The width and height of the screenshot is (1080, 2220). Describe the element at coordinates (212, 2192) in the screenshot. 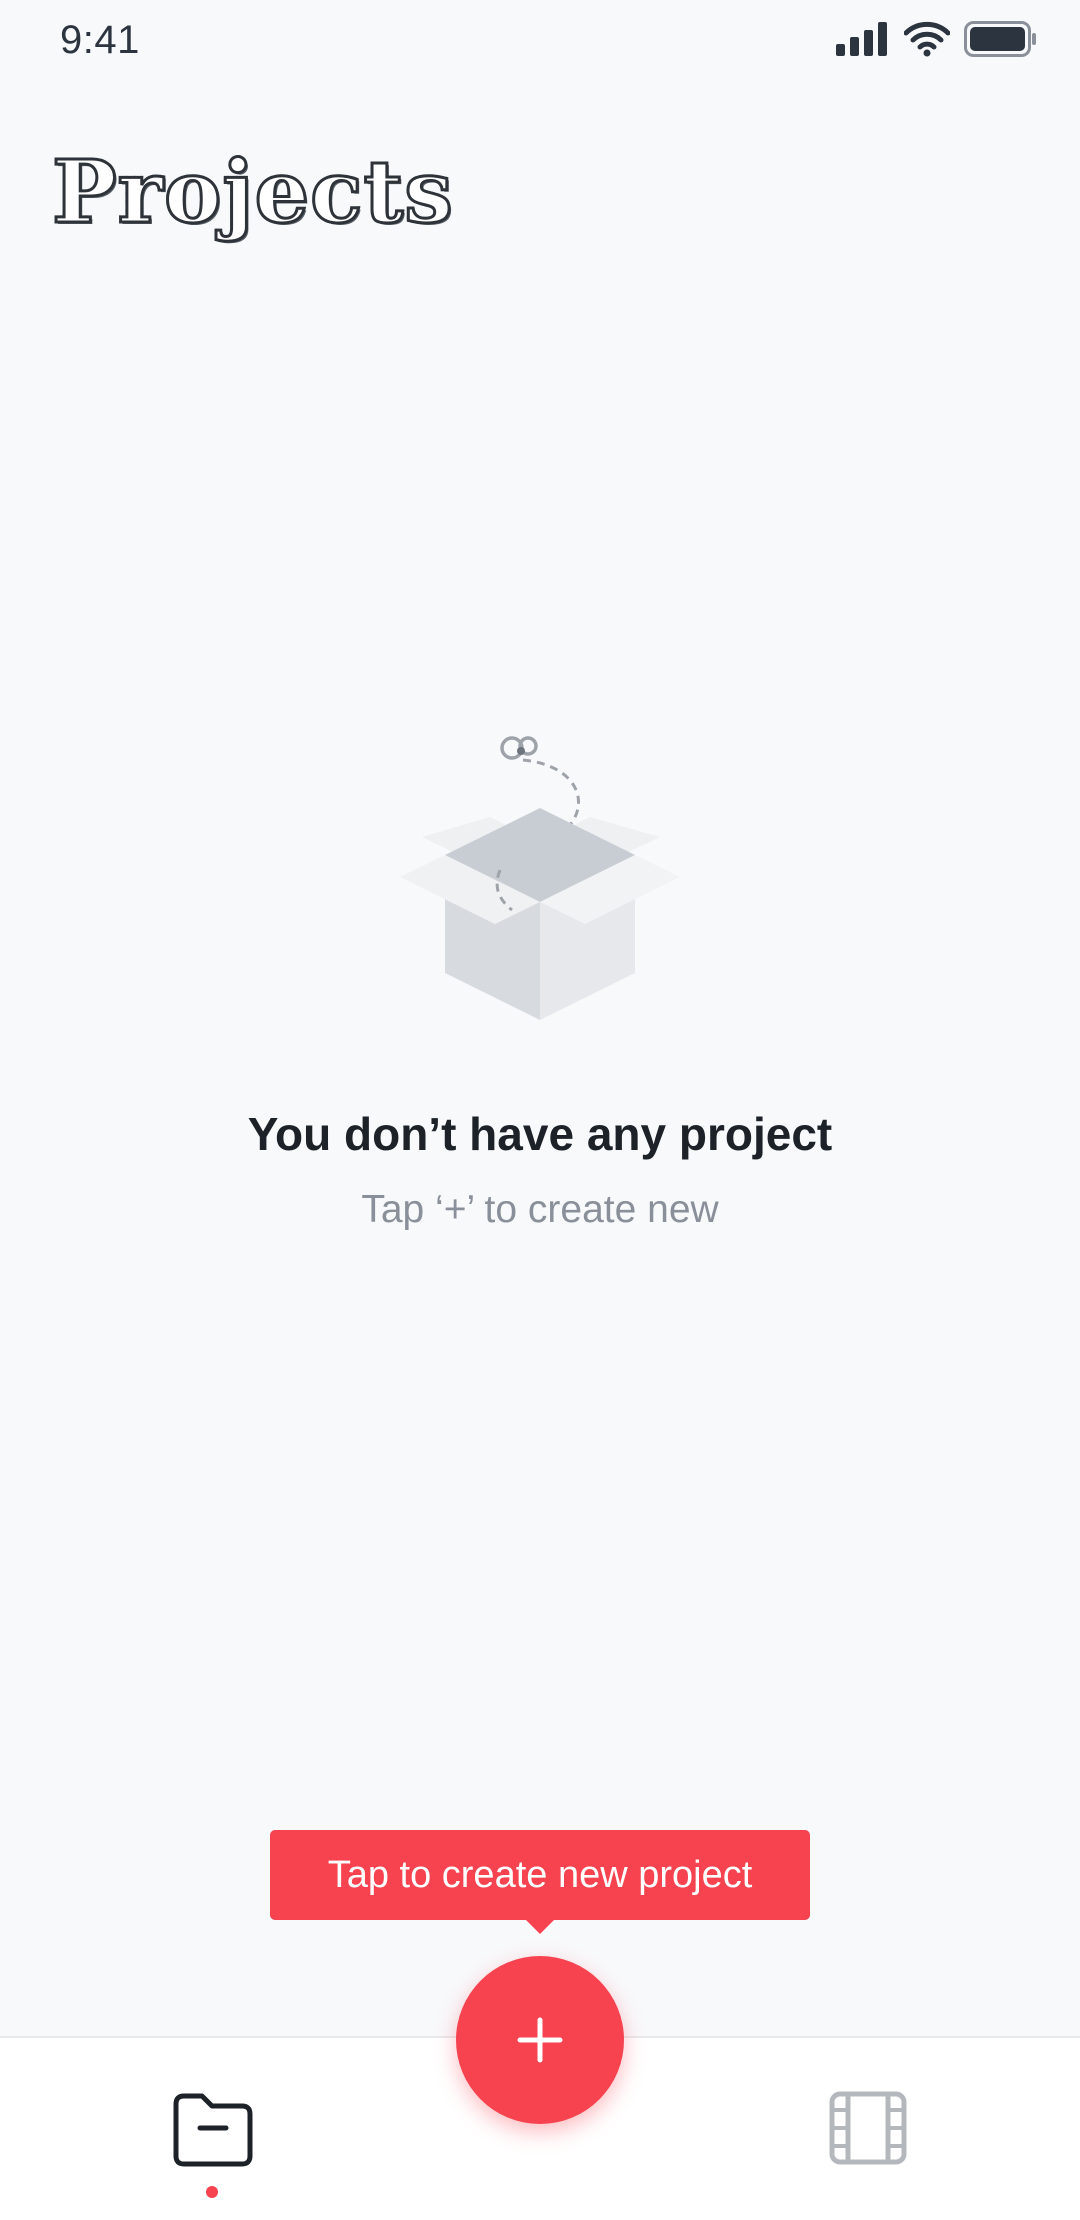

I see `active-tab-indicator` at that location.